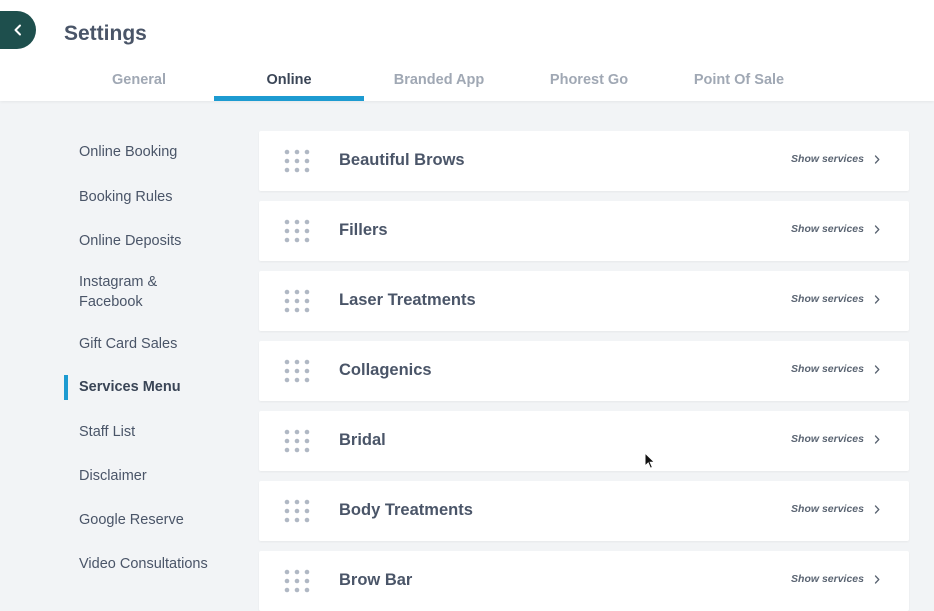 The image size is (934, 611). What do you see at coordinates (385, 370) in the screenshot?
I see `category-name: Collagenics` at bounding box center [385, 370].